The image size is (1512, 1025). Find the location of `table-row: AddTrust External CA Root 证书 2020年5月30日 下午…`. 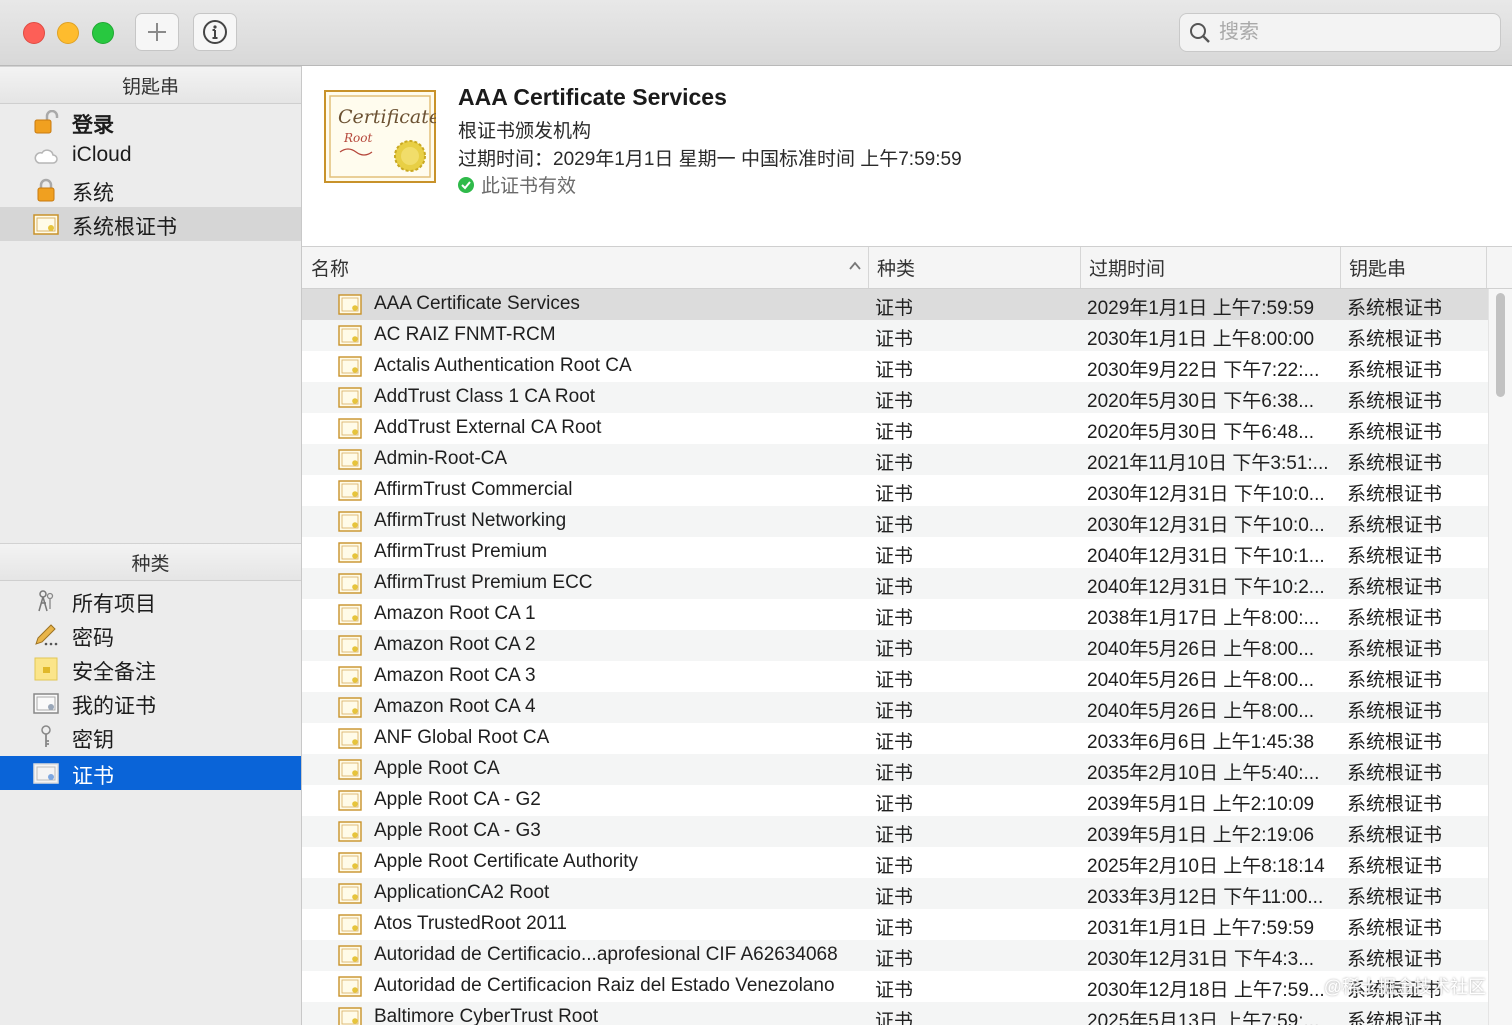

table-row: AddTrust External CA Root 证书 2020年5月30日 下午… is located at coordinates (895, 428).